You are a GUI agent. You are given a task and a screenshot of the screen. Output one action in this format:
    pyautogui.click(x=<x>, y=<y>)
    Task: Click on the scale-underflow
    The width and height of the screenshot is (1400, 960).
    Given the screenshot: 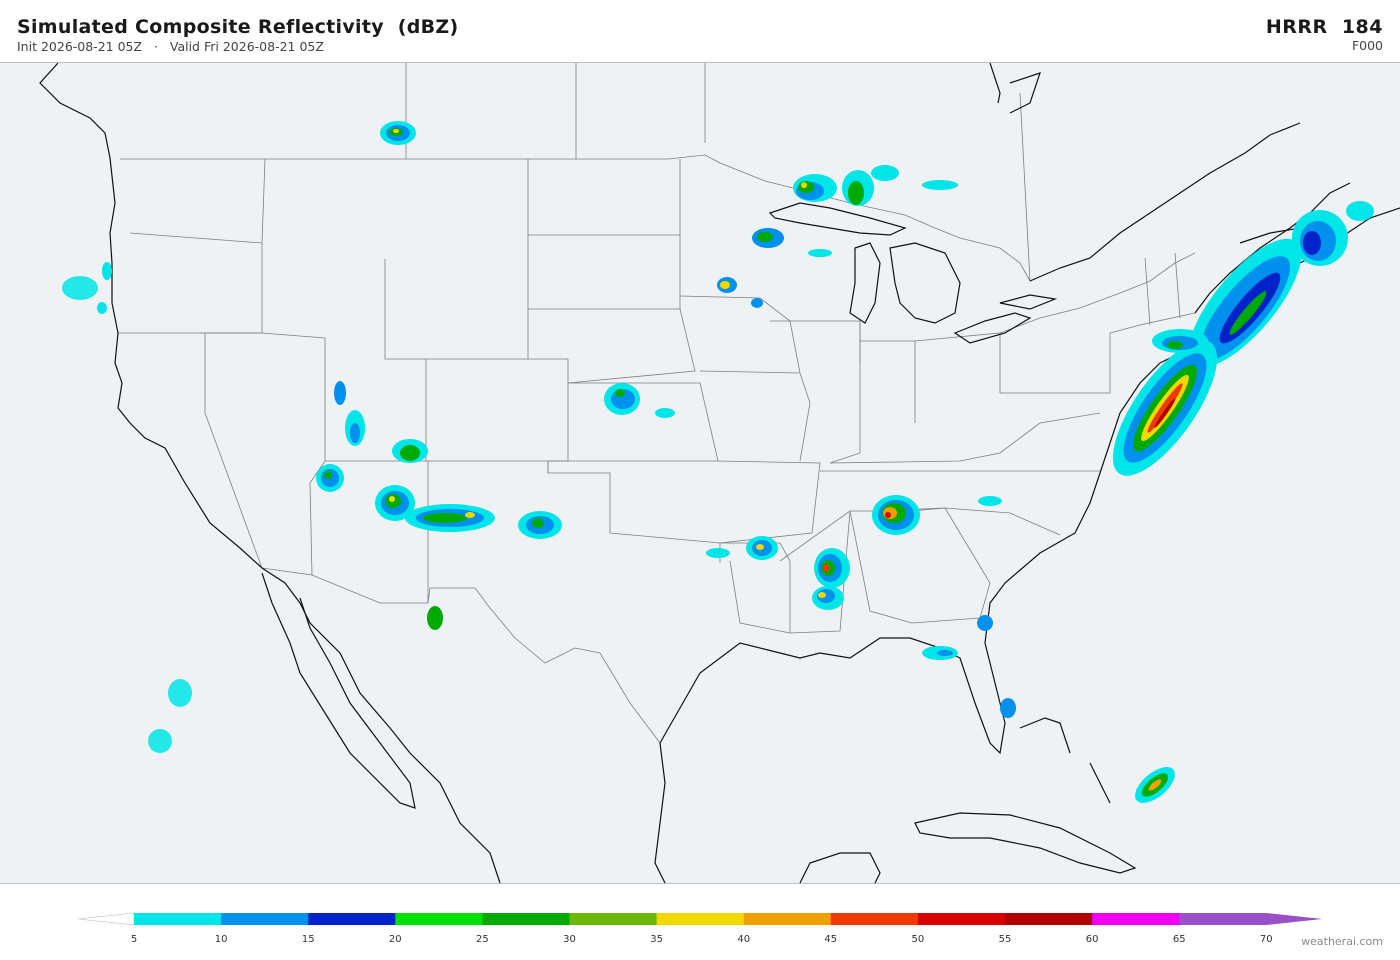 What is the action you would take?
    pyautogui.click(x=106, y=919)
    